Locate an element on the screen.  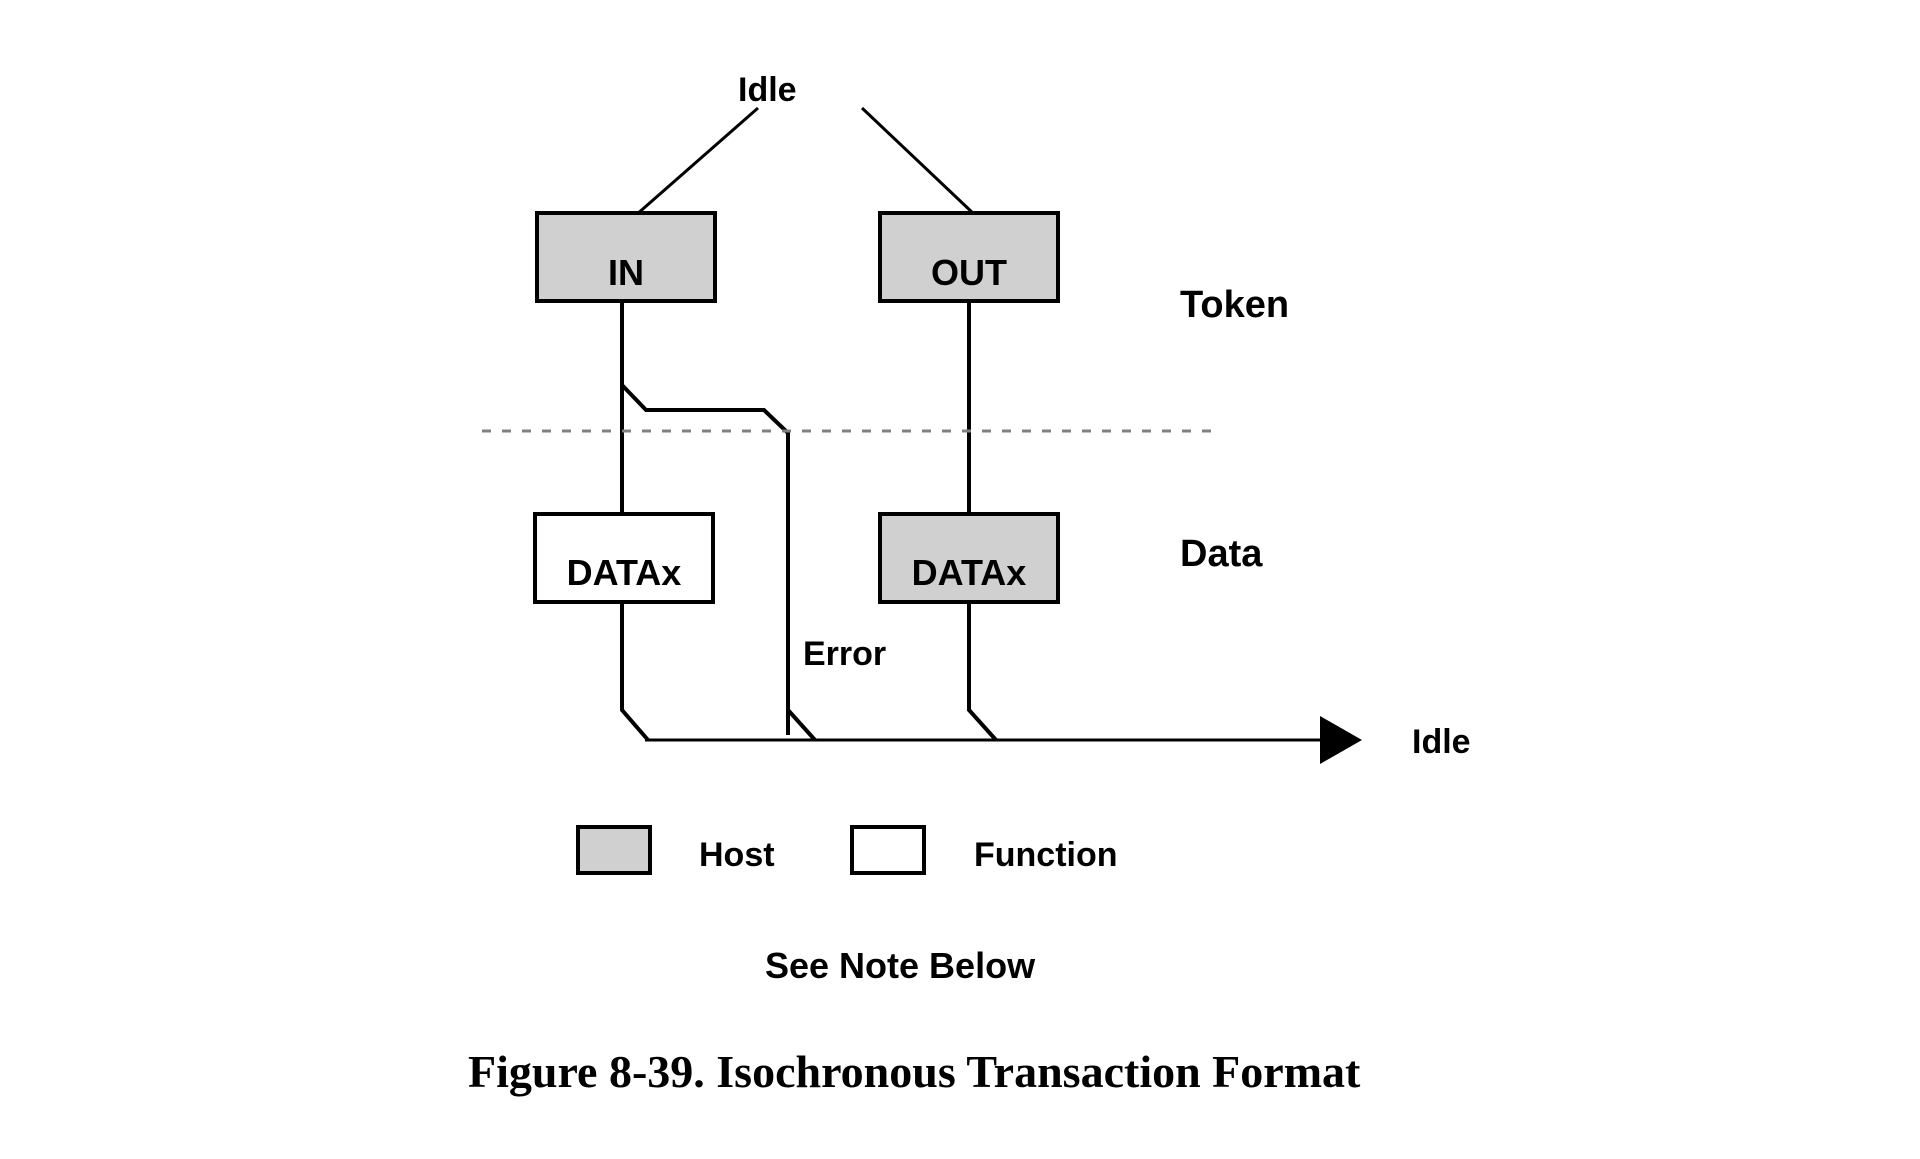
idle-arrow-head is located at coordinates (1341, 740).